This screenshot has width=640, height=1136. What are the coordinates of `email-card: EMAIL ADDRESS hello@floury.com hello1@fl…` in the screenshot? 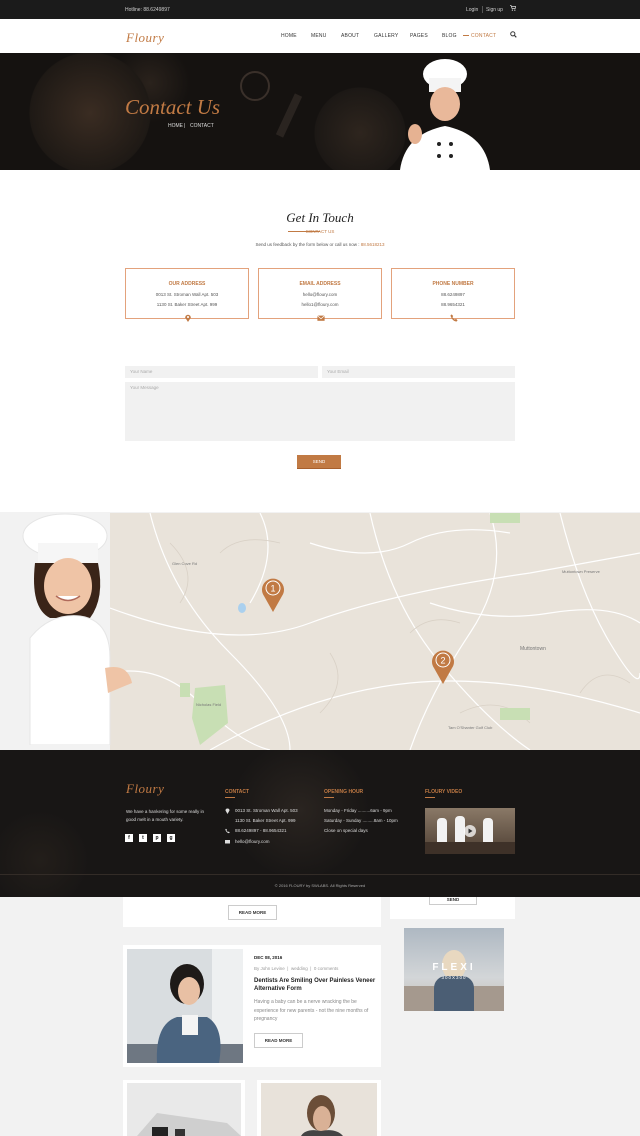 It's located at (320, 294).